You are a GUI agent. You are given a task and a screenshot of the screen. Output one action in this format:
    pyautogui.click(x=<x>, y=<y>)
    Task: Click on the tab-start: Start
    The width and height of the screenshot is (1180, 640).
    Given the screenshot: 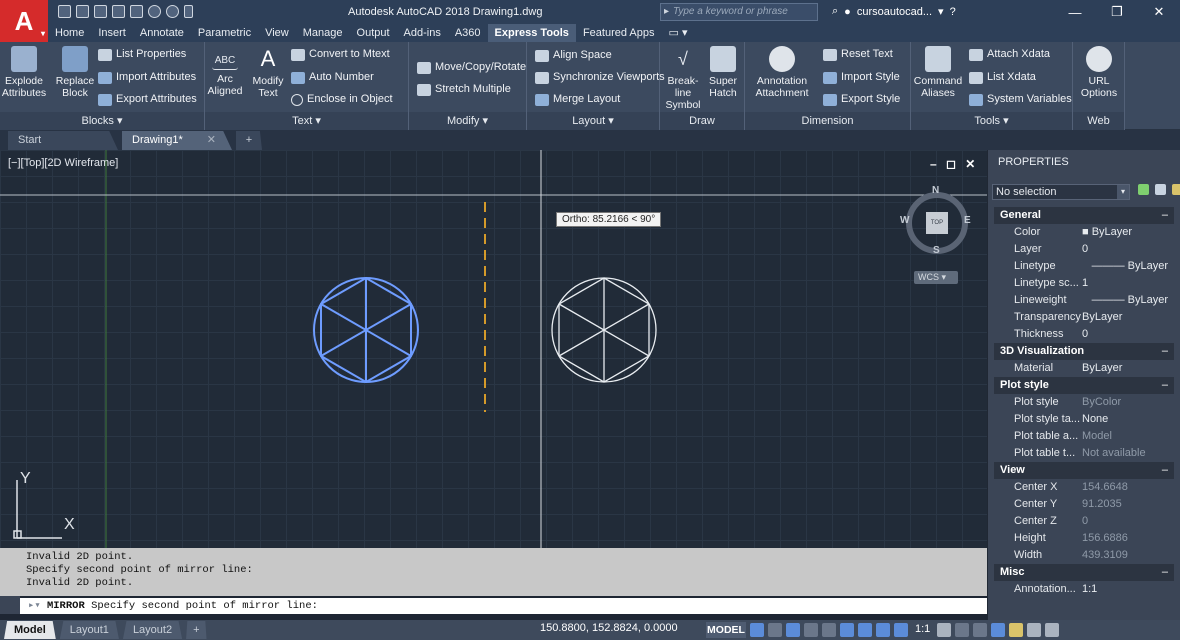 What is the action you would take?
    pyautogui.click(x=63, y=140)
    